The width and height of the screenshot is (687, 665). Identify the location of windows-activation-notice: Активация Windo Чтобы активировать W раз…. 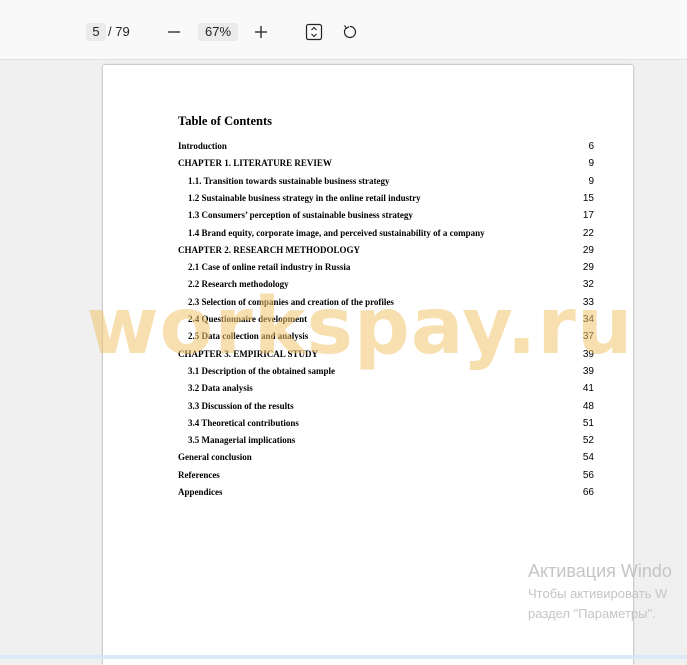
(600, 592).